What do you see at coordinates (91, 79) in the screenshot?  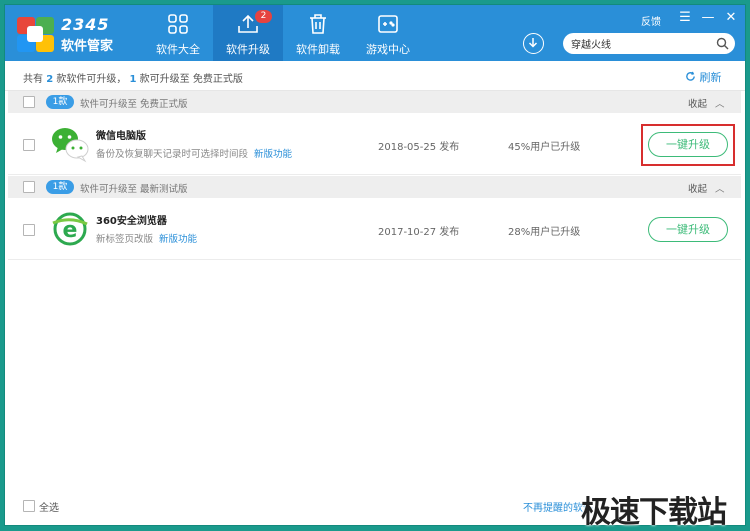 I see `summary-mid1: 款软件可升级，` at bounding box center [91, 79].